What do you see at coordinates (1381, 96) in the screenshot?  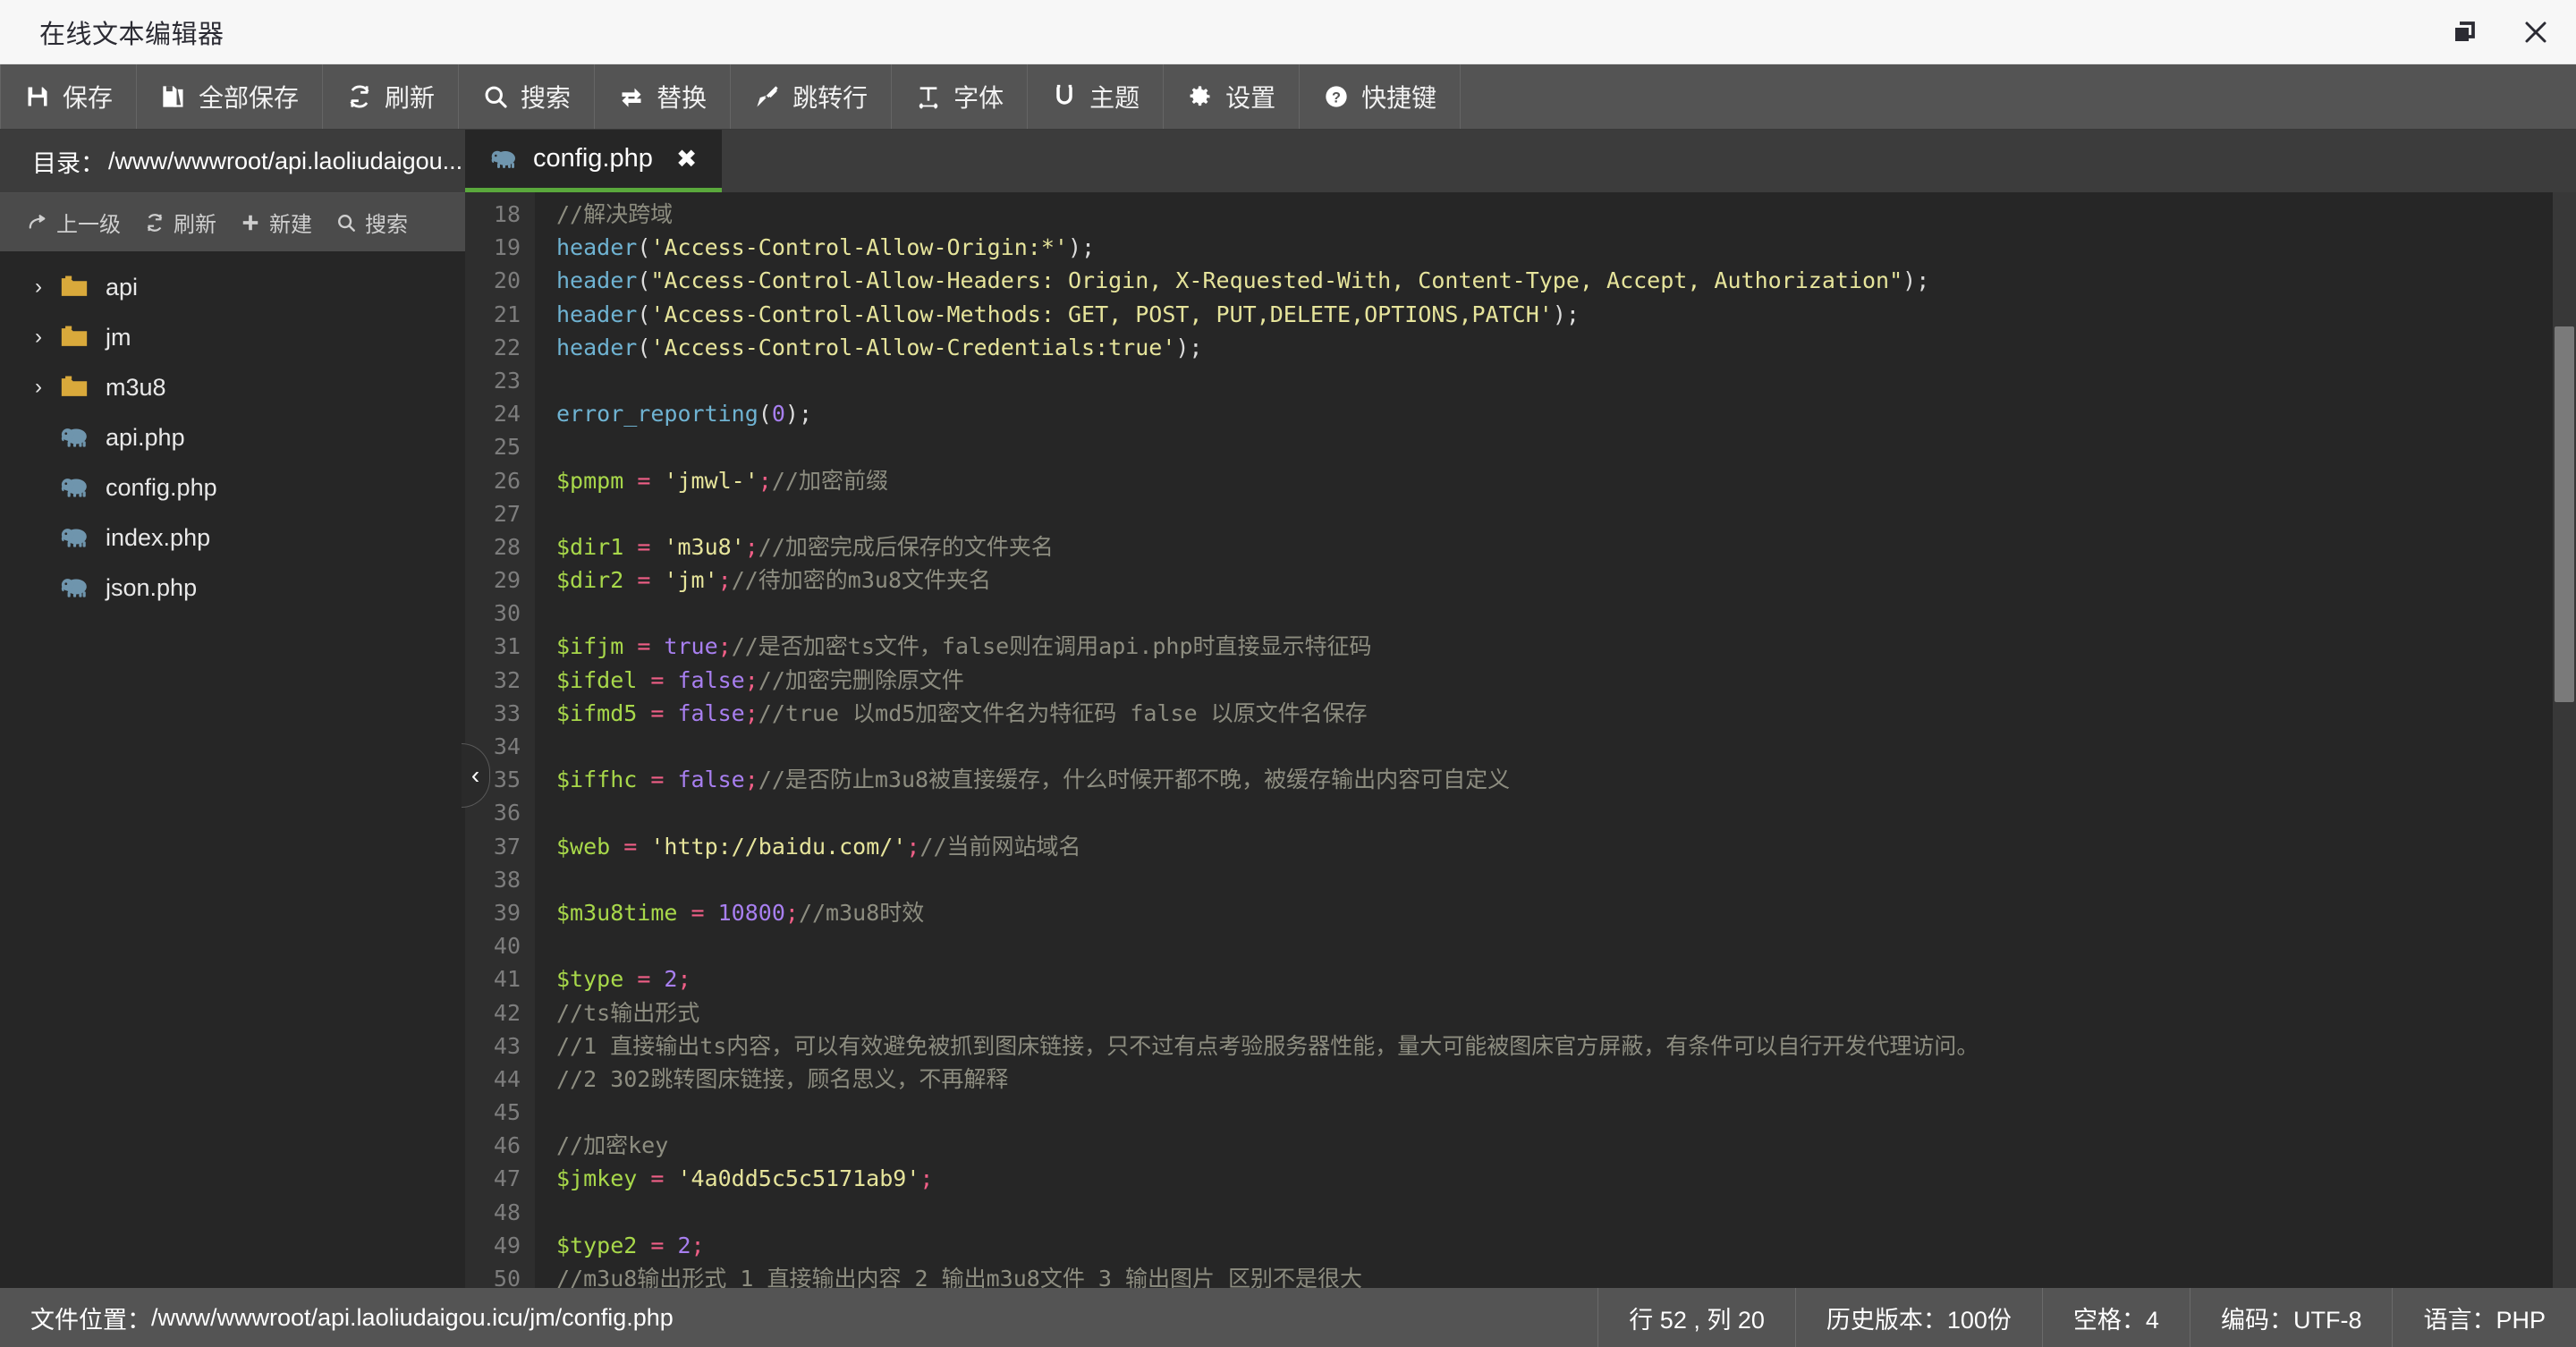 I see `toolbar-shortcuts: ? 快捷键` at bounding box center [1381, 96].